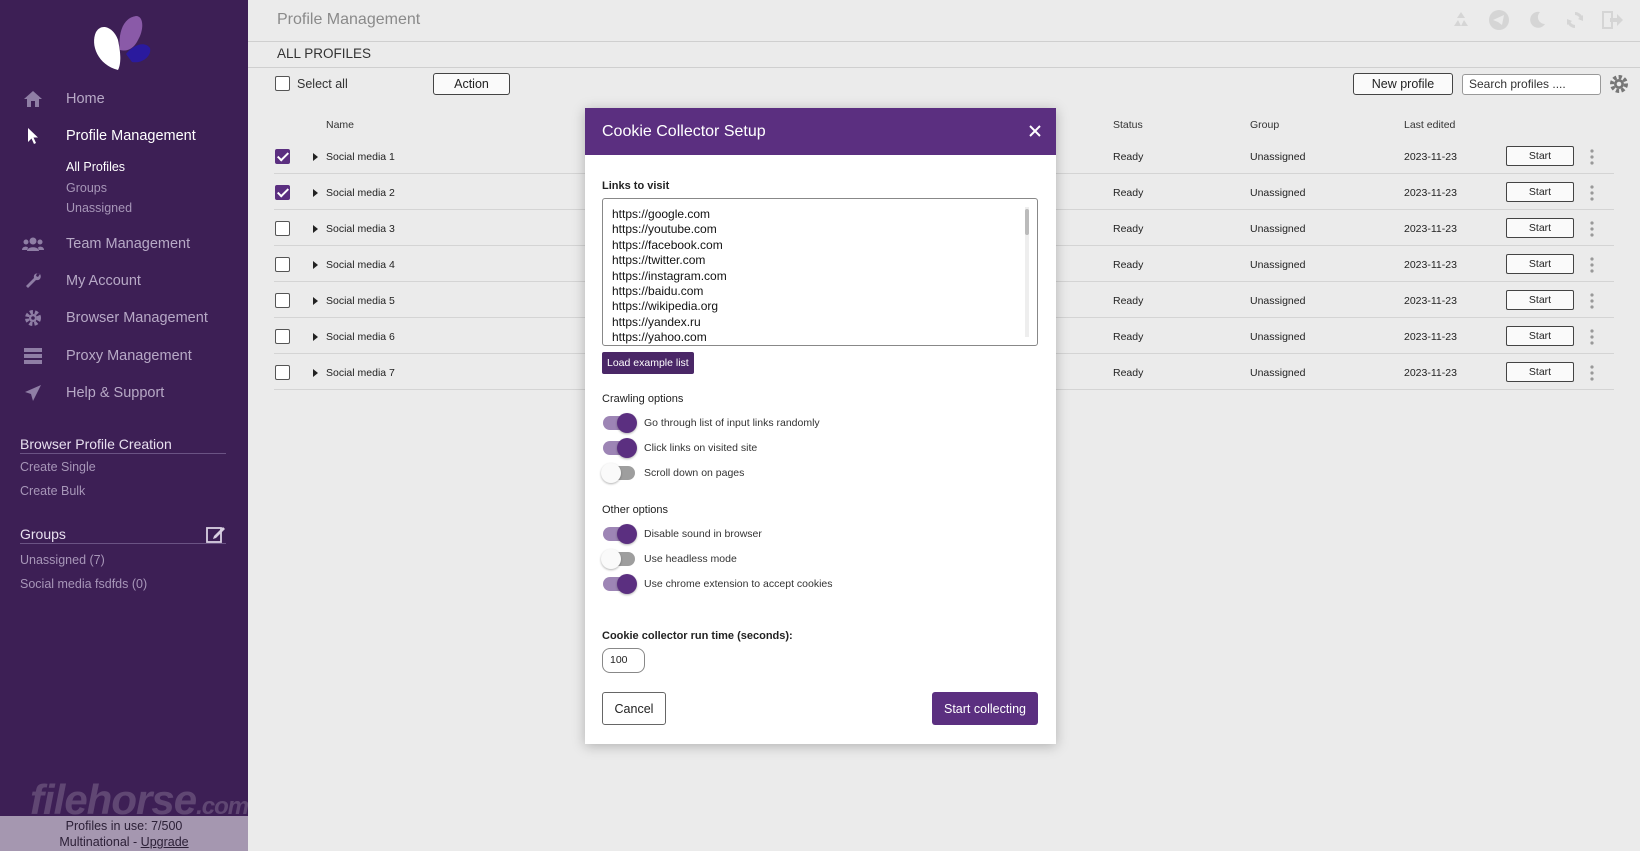  What do you see at coordinates (703, 534) in the screenshot?
I see `toggle-label: Disable sound in browser` at bounding box center [703, 534].